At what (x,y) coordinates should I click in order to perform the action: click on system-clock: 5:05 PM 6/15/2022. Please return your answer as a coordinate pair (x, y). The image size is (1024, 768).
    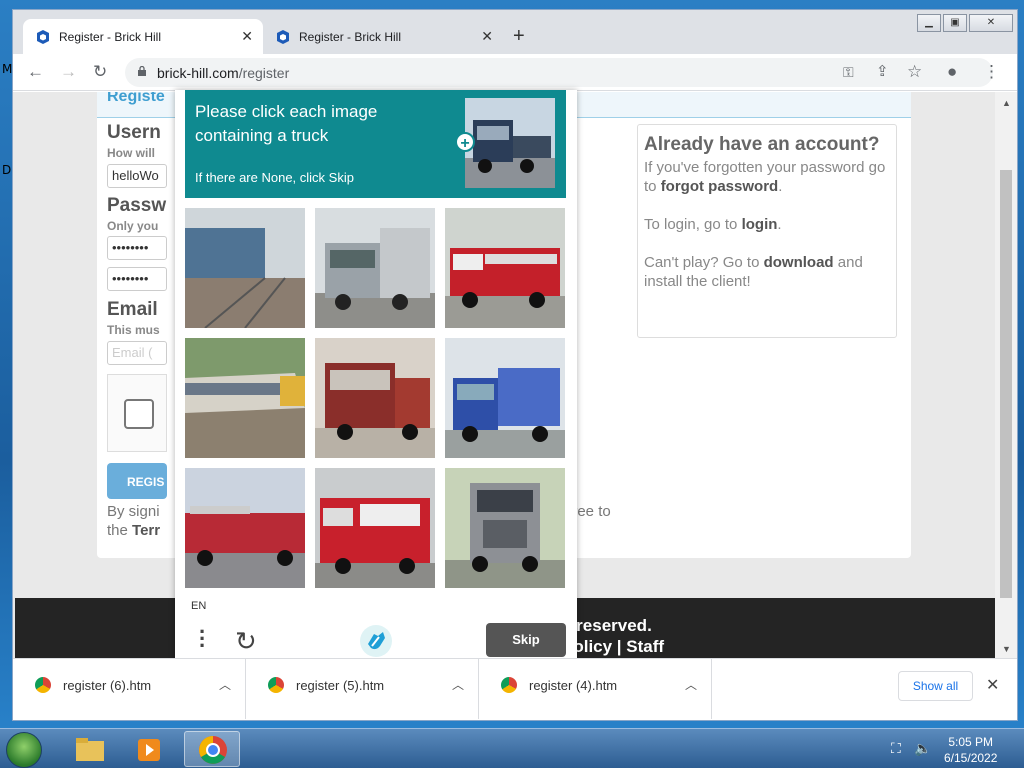
    Looking at the image, I should click on (970, 750).